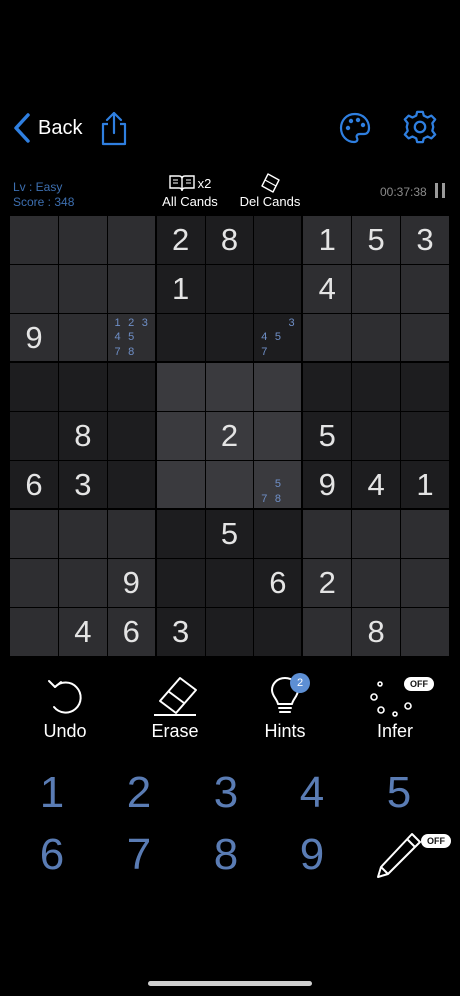 This screenshot has width=460, height=996. I want to click on board-cell: 578, so click(279, 485).